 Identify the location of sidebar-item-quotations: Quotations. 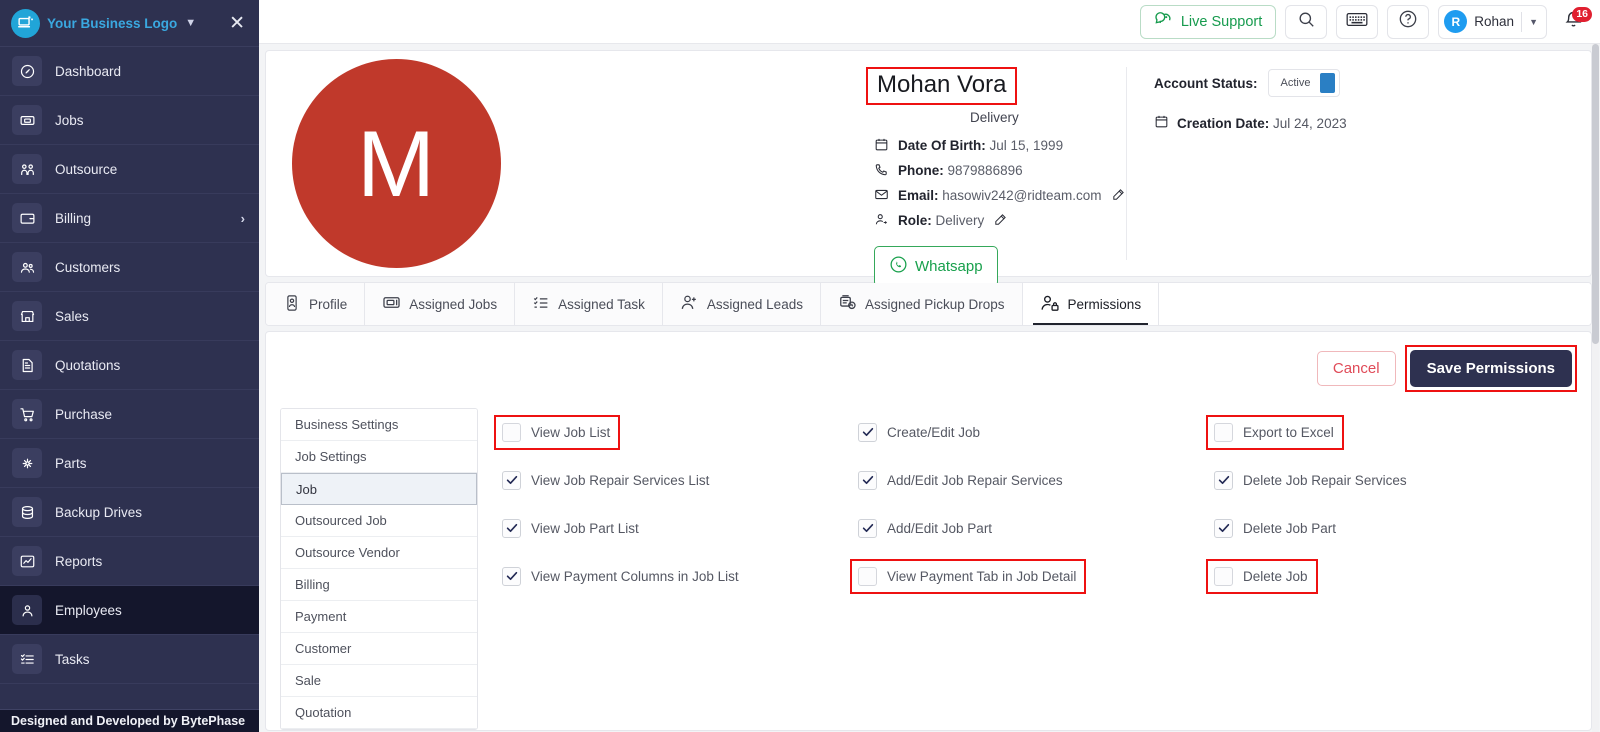
(129, 365).